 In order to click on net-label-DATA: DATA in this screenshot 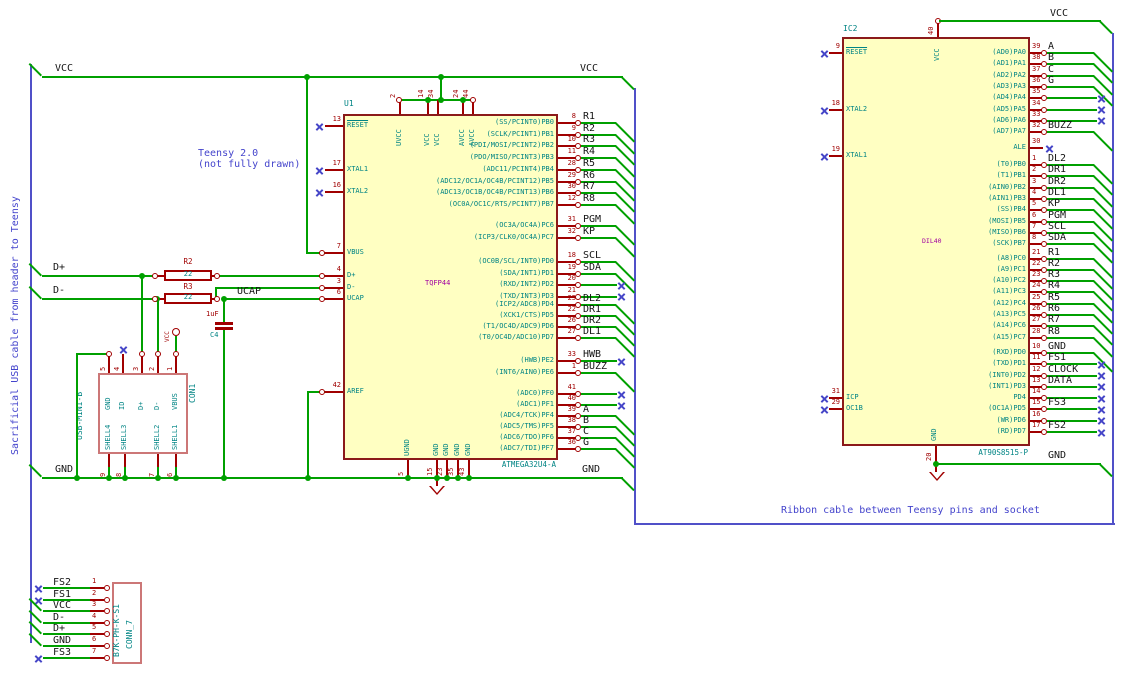, I will do `click(1060, 380)`.